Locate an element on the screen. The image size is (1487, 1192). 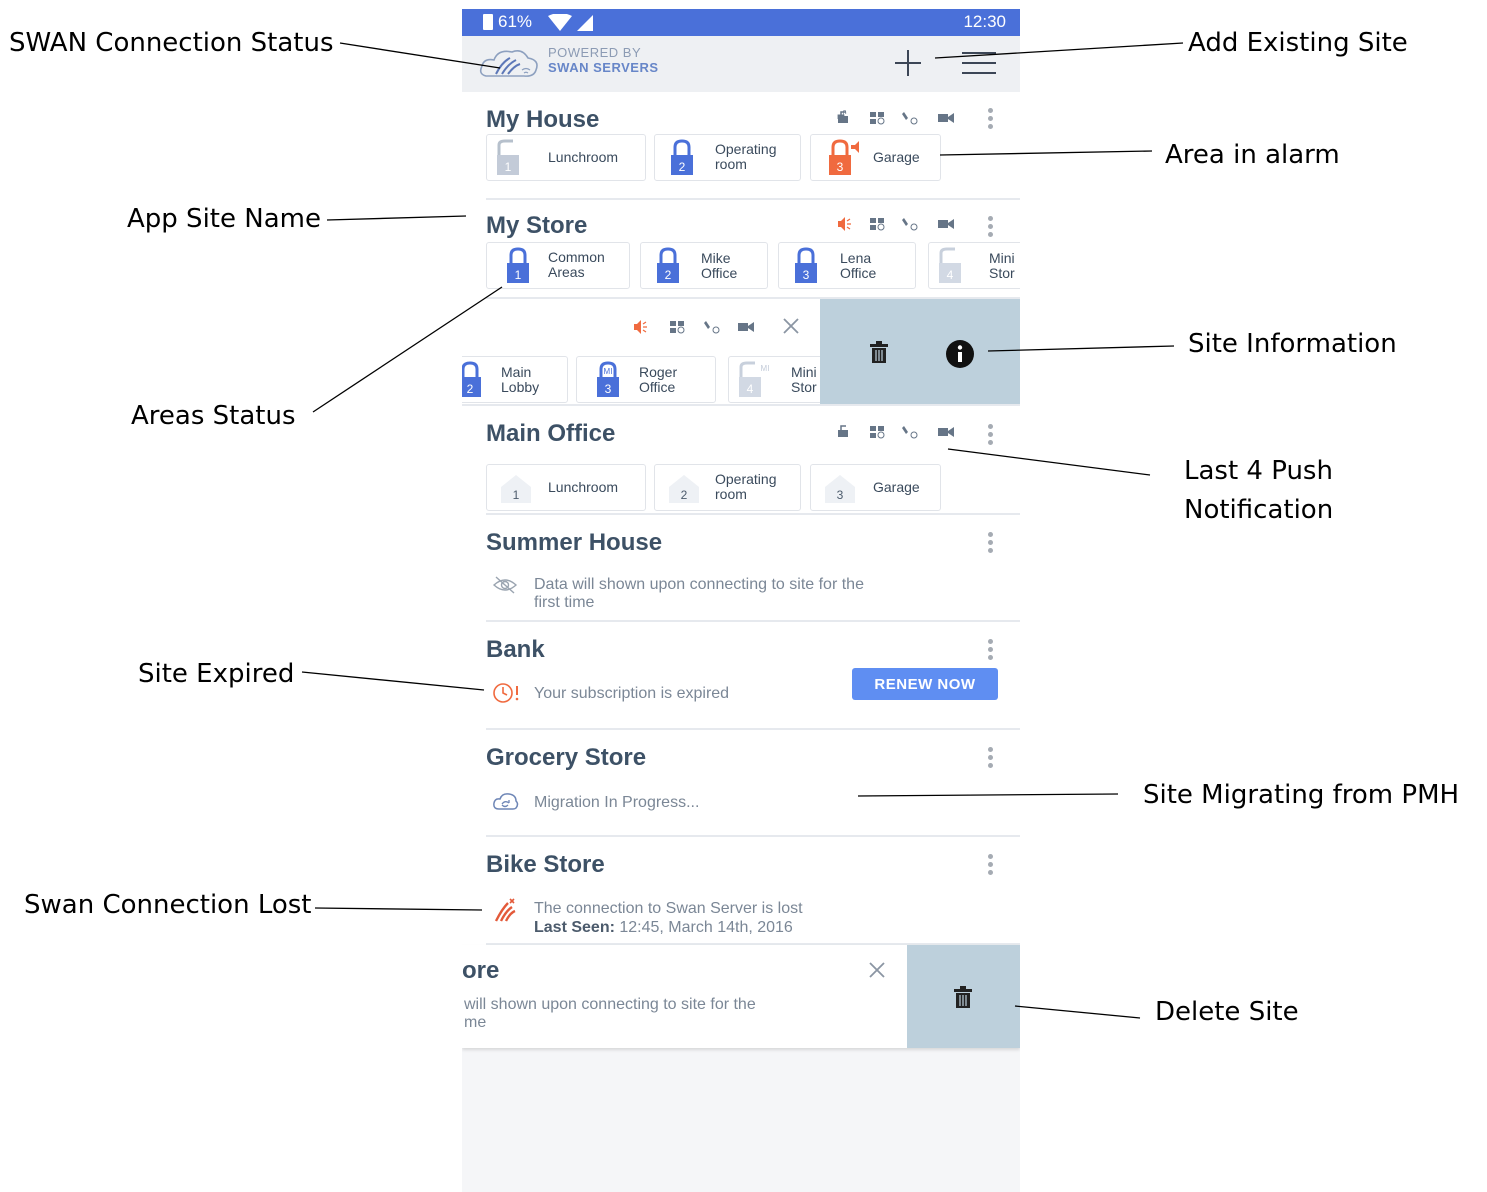
status-bar: 61% 12:30 is located at coordinates (741, 22).